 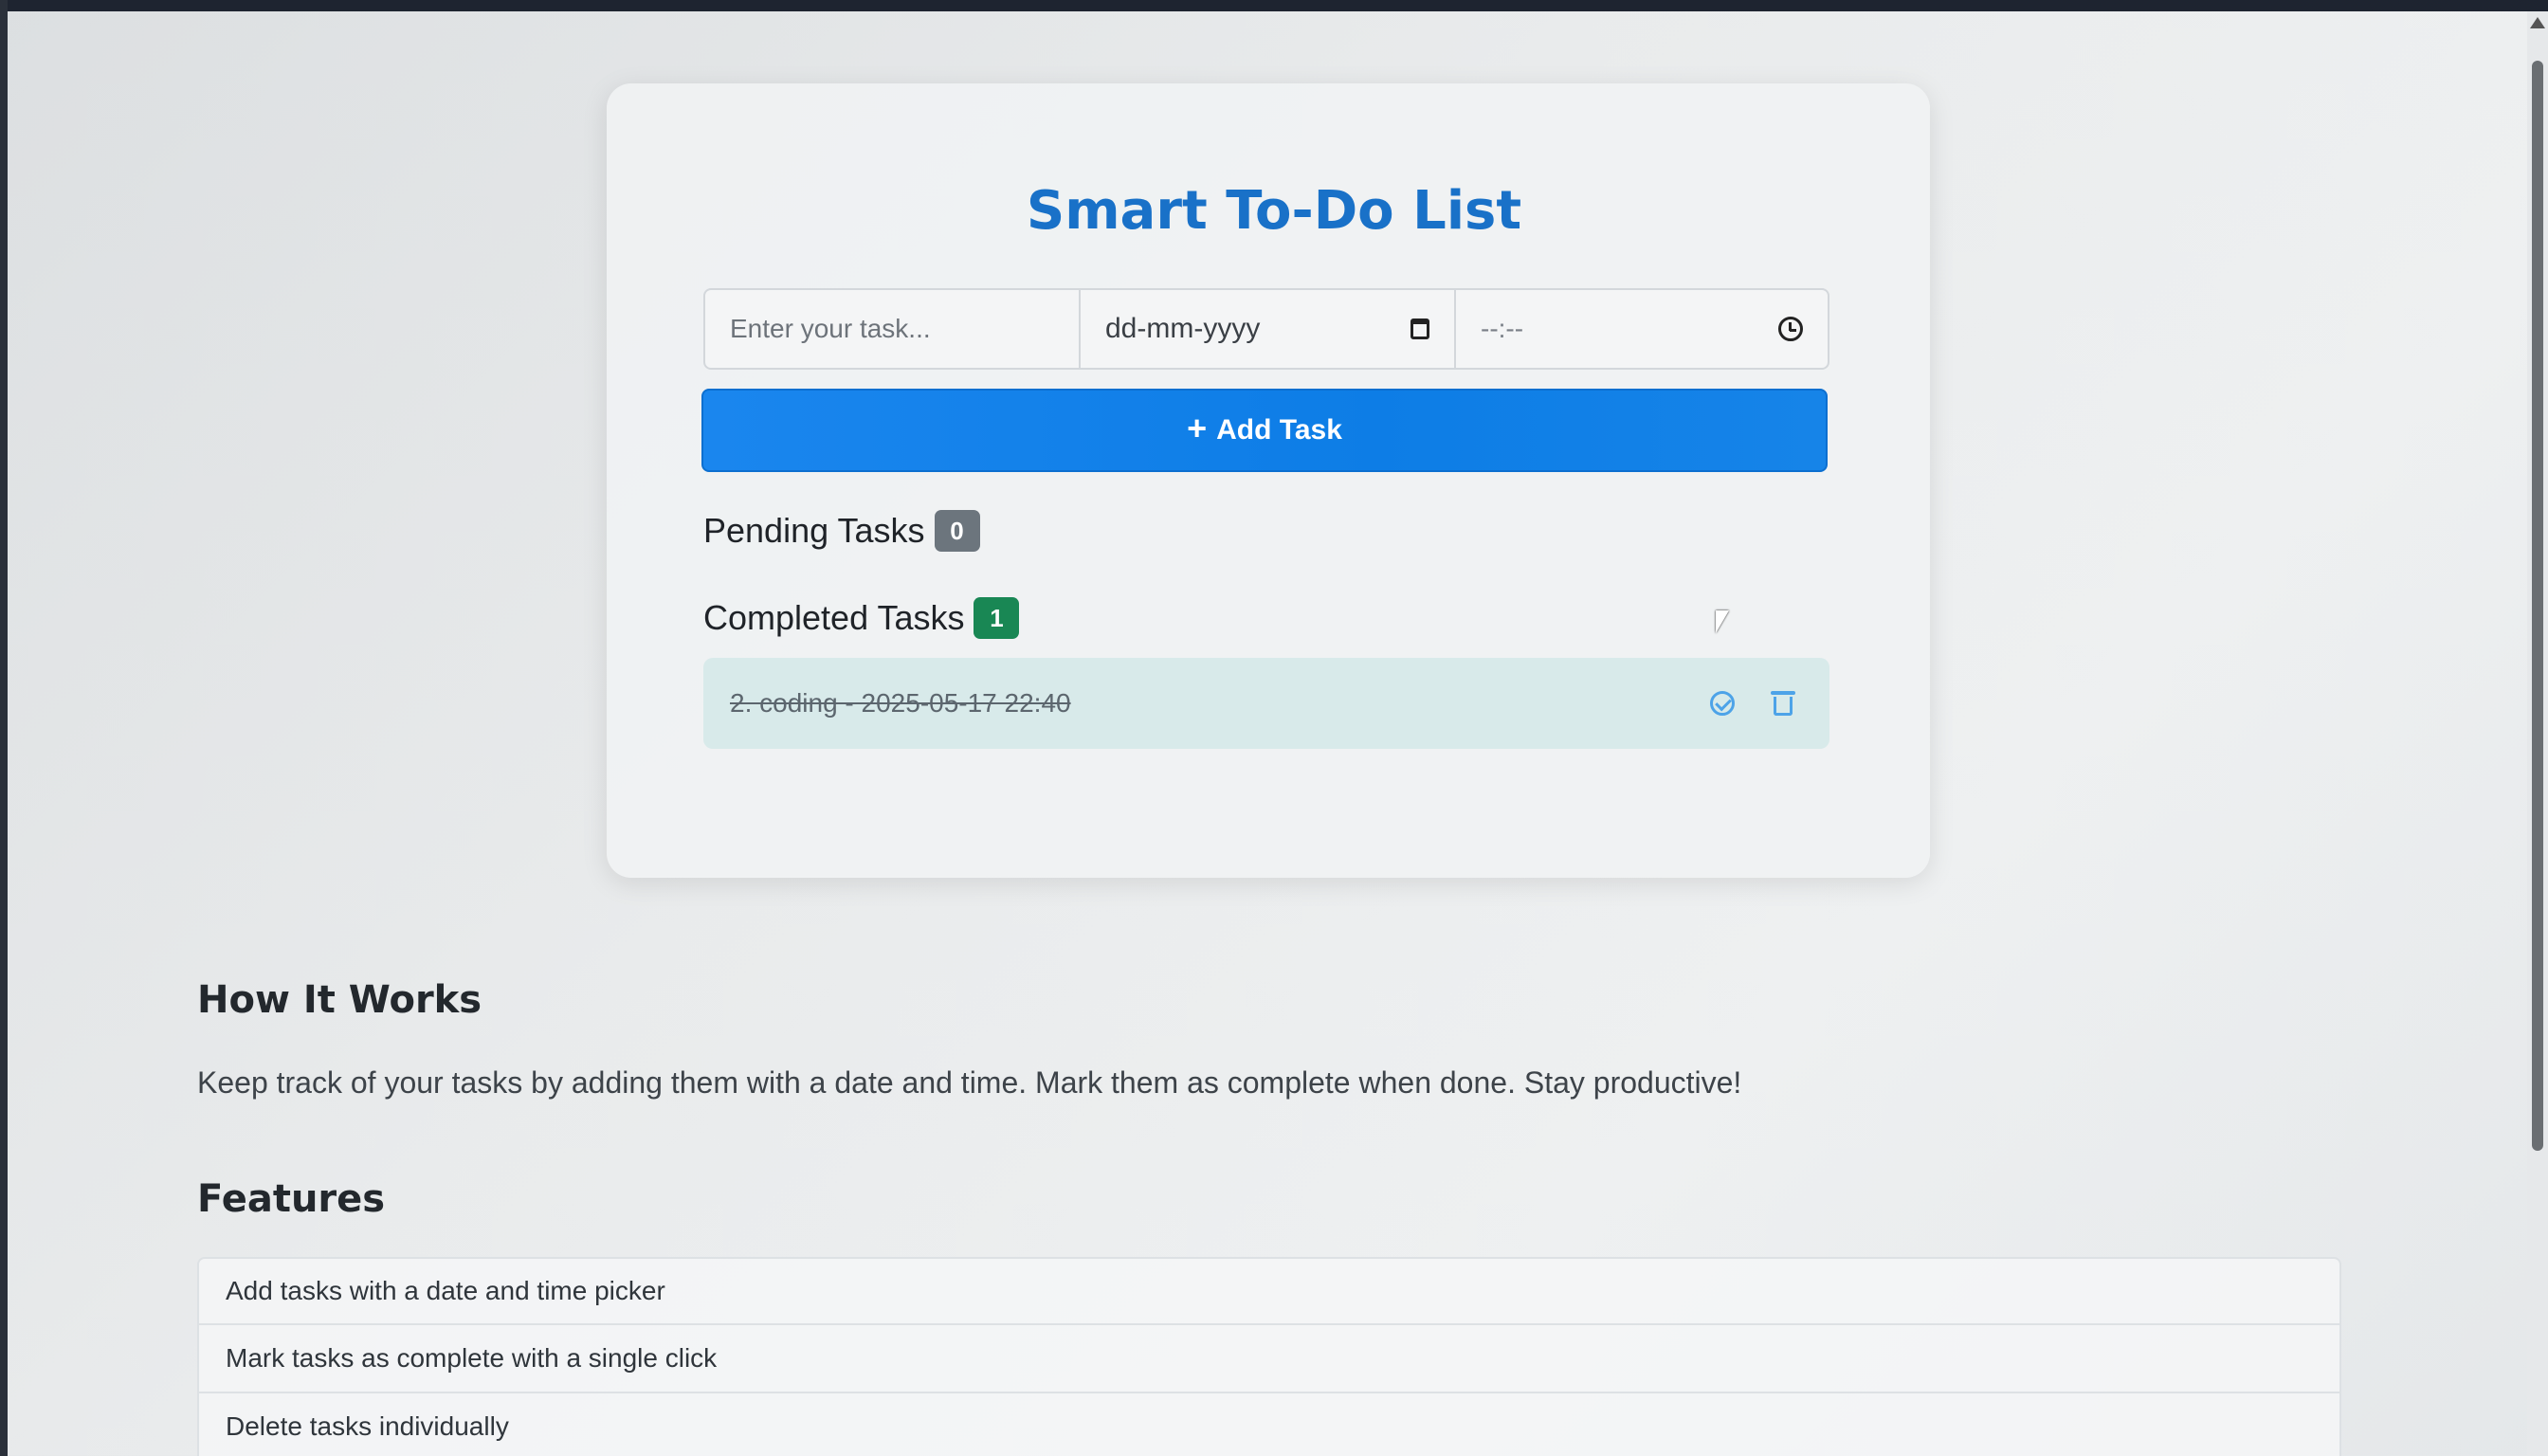 I want to click on scroll-up-arrow-icon, so click(x=2537, y=22).